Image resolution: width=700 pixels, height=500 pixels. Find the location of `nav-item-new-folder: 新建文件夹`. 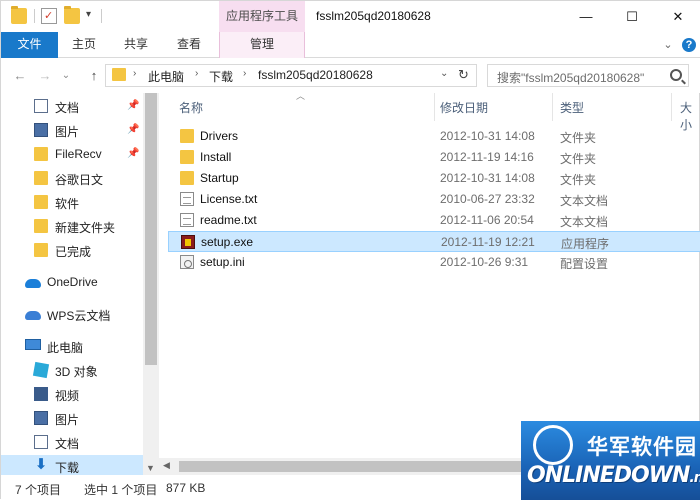

nav-item-new-folder: 新建文件夹 is located at coordinates (72, 226).